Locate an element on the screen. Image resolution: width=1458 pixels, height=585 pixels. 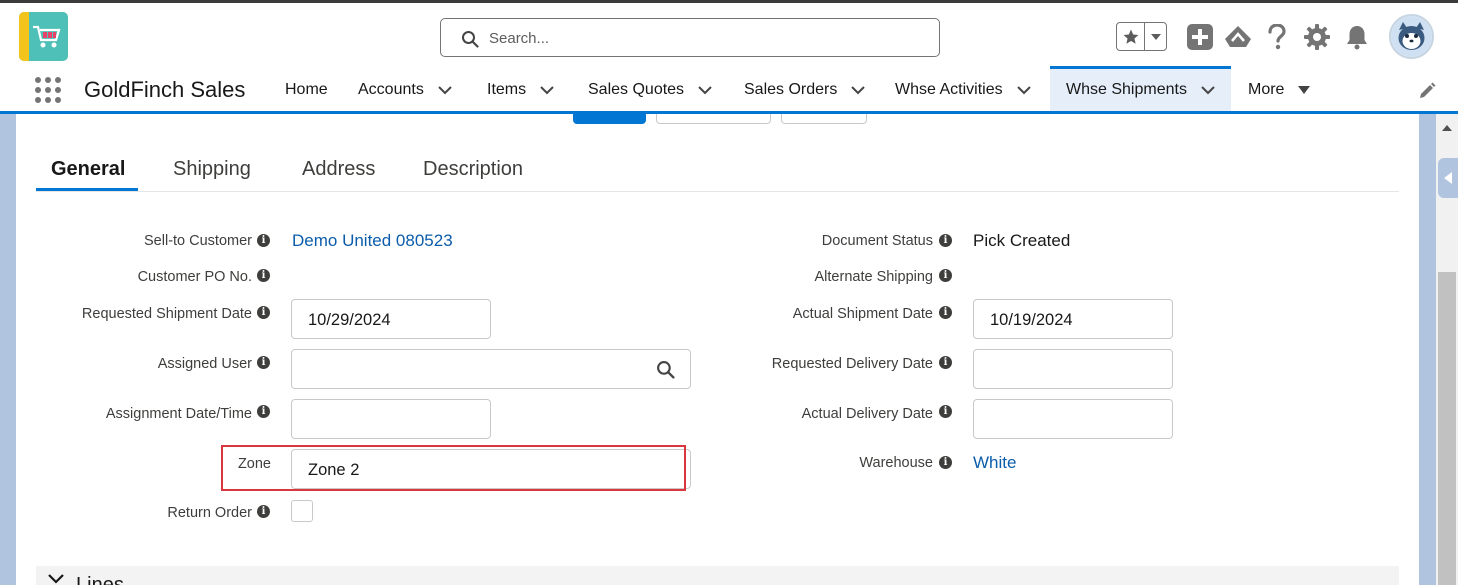
edit-nav-pencil-icon is located at coordinates (1427, 93).